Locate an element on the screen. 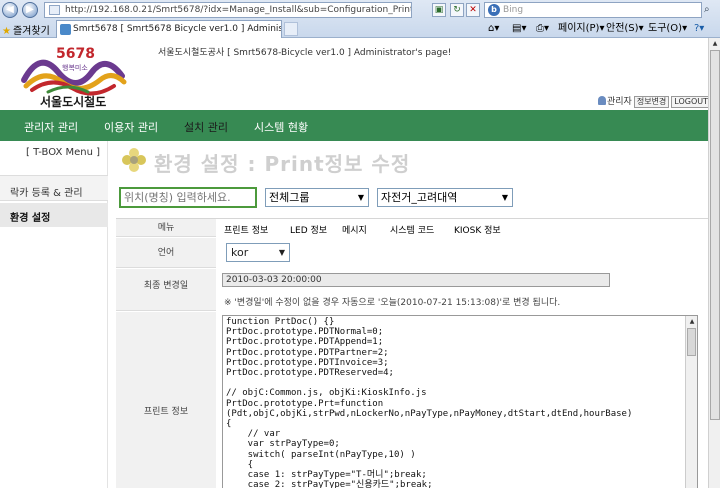 The image size is (720, 488). page-menu: 페이지(P)▾ is located at coordinates (581, 29).